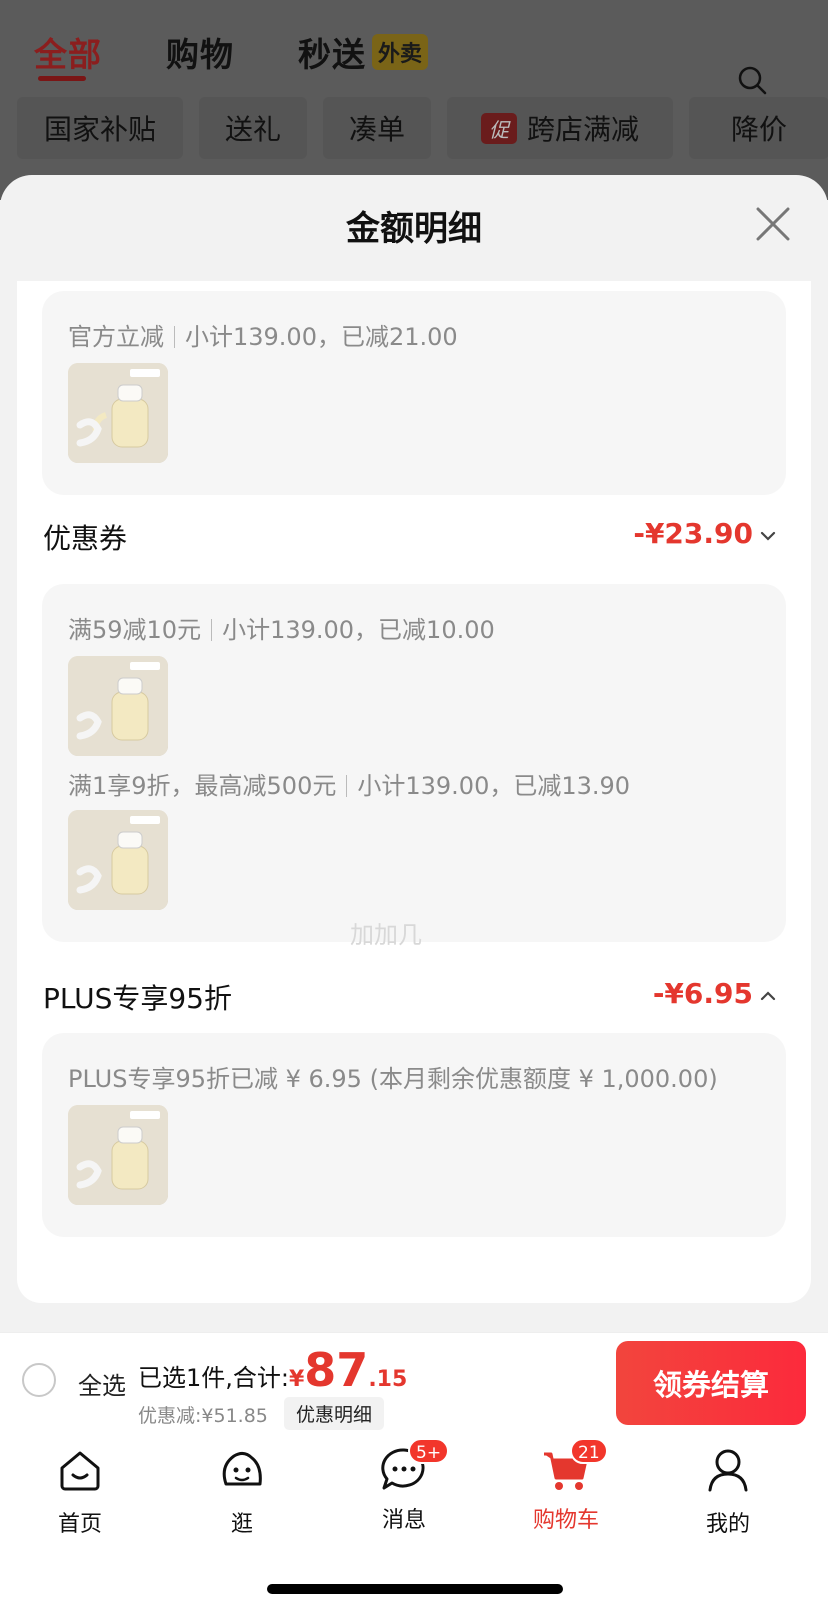  I want to click on nav-messages: 5+ 消息, so click(404, 1486).